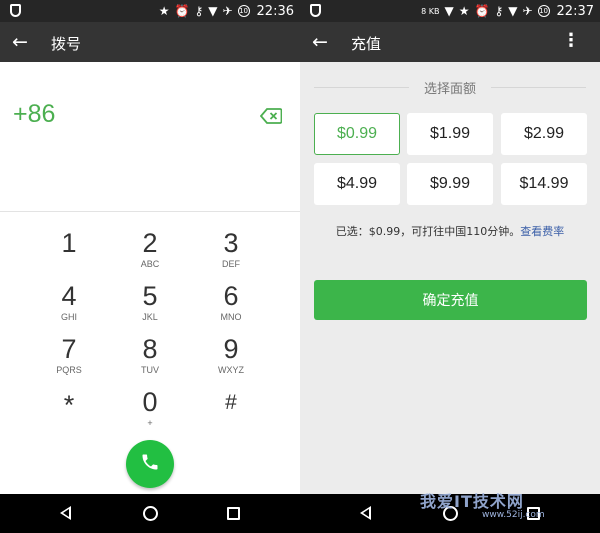 The height and width of the screenshot is (533, 600). I want to click on key-8: 8 TUV, so click(150, 359).